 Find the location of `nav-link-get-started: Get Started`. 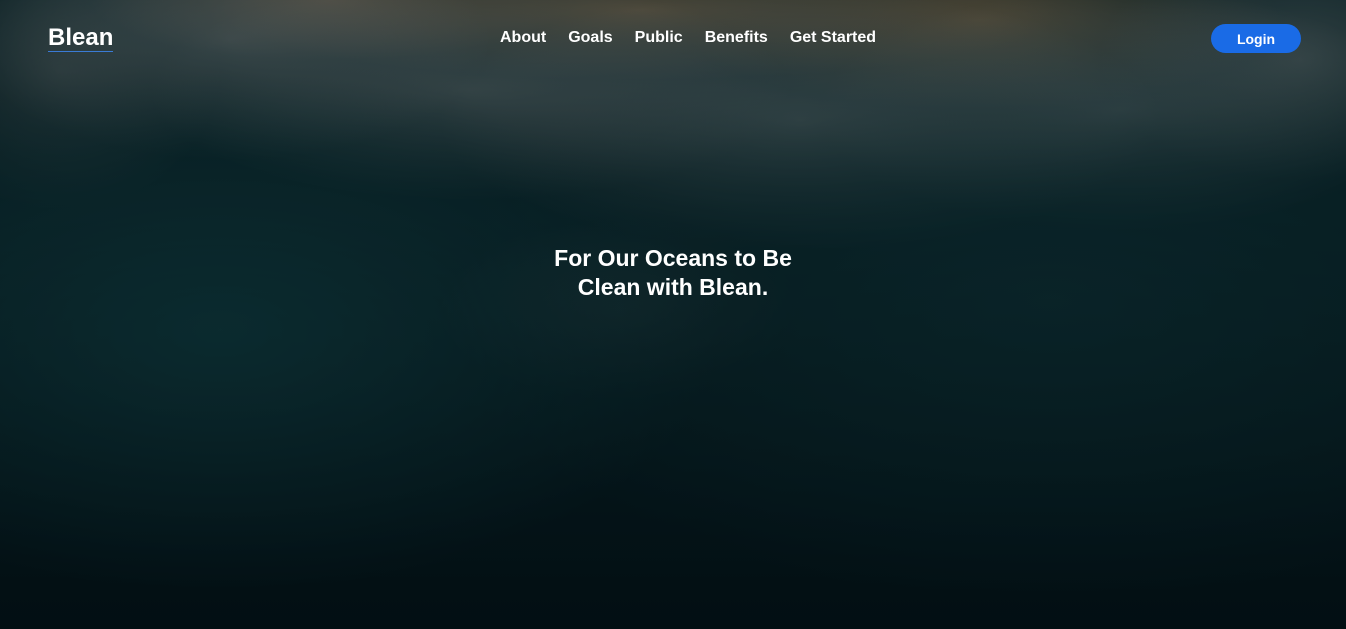

nav-link-get-started: Get Started is located at coordinates (833, 38).